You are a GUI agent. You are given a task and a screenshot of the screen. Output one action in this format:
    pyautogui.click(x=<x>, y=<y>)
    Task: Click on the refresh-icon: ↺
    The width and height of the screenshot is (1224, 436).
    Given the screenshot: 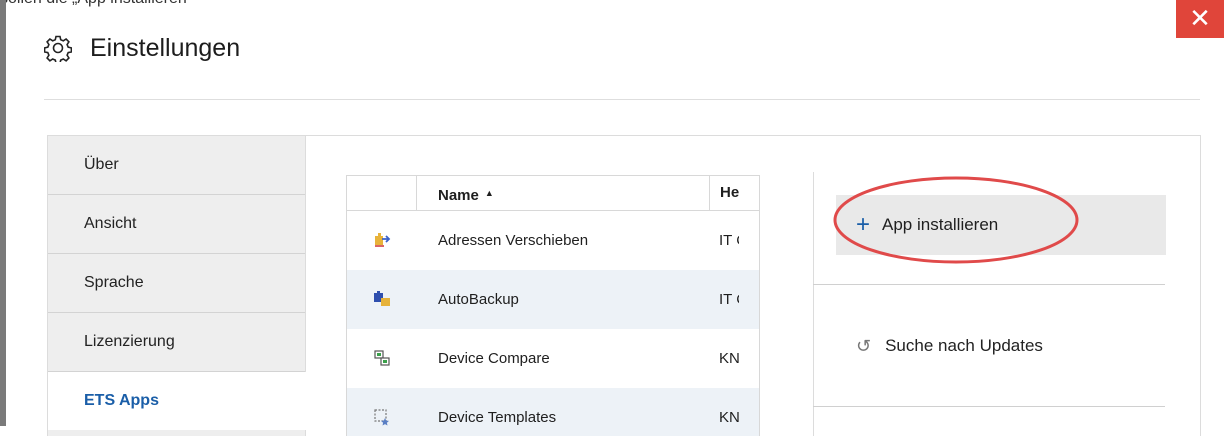 What is the action you would take?
    pyautogui.click(x=864, y=345)
    